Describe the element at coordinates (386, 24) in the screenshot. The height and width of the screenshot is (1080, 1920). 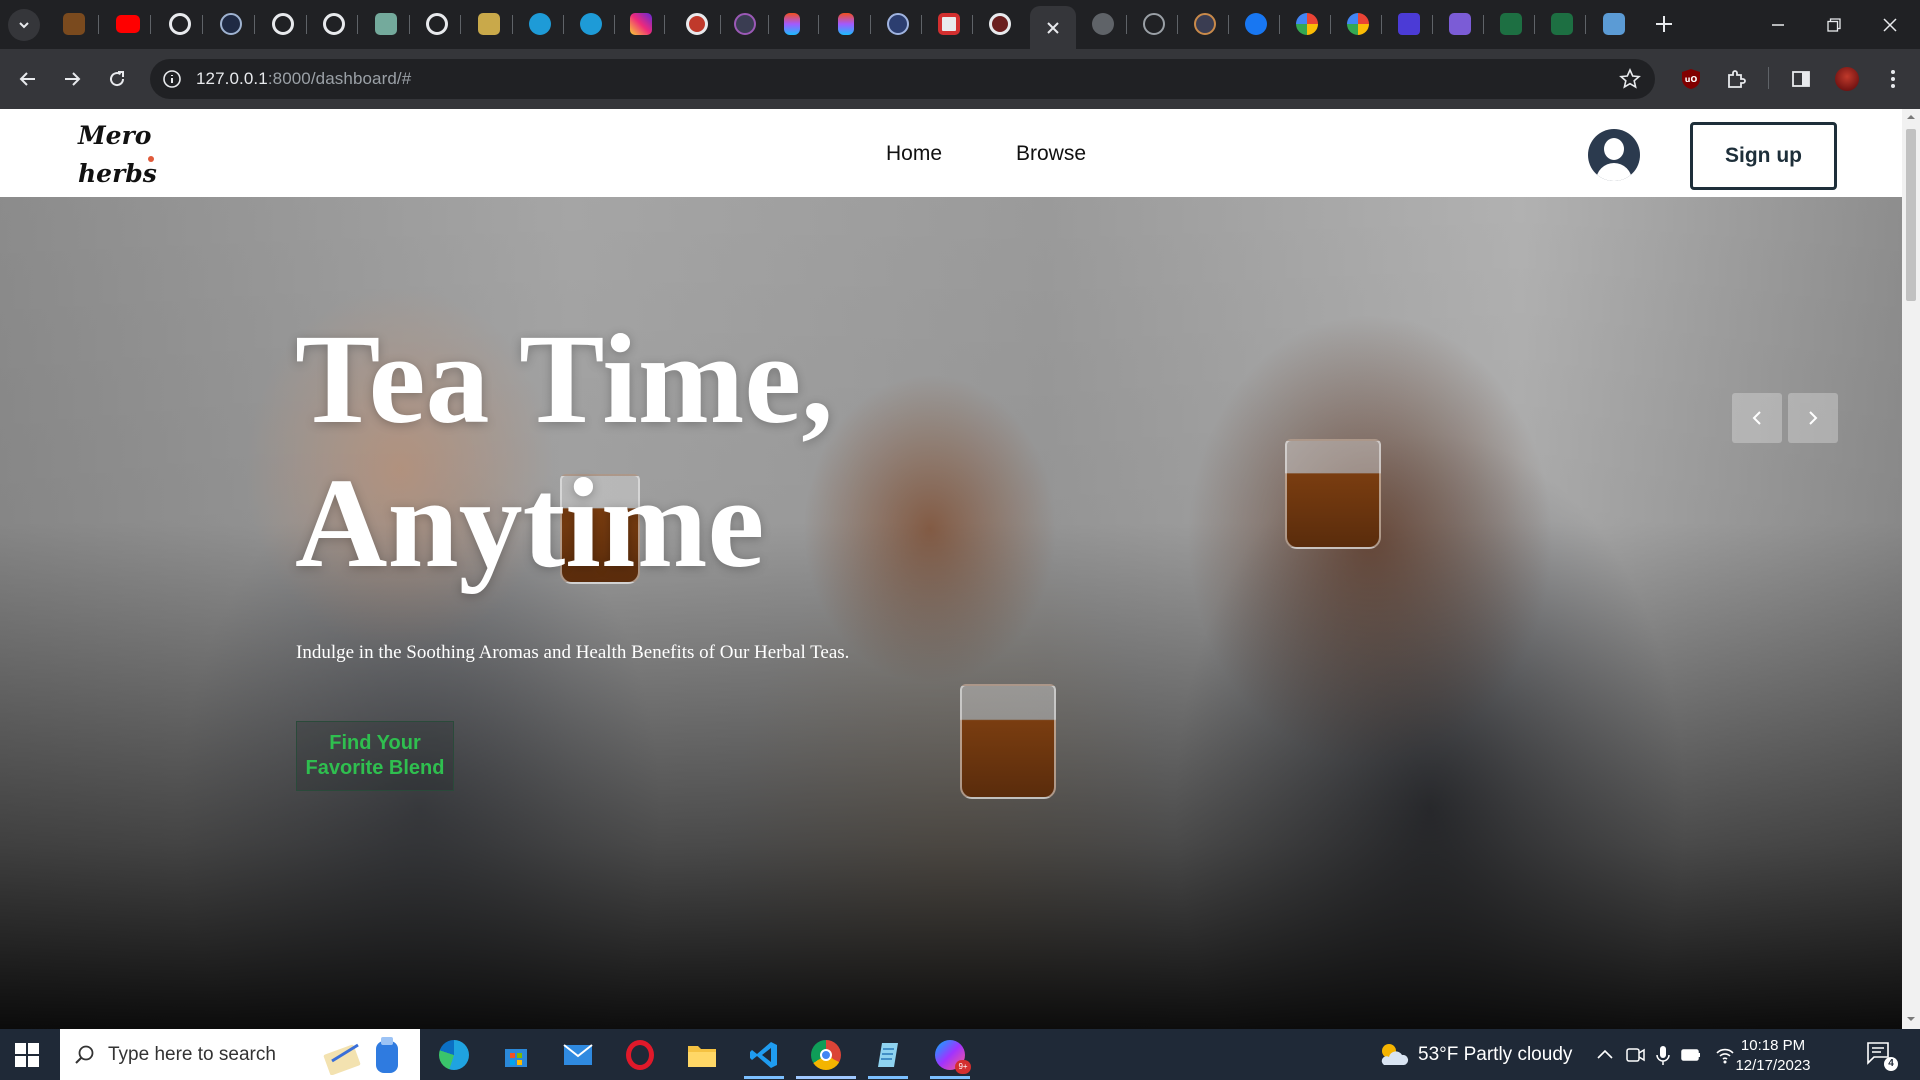
I see `openai-green-icon` at that location.